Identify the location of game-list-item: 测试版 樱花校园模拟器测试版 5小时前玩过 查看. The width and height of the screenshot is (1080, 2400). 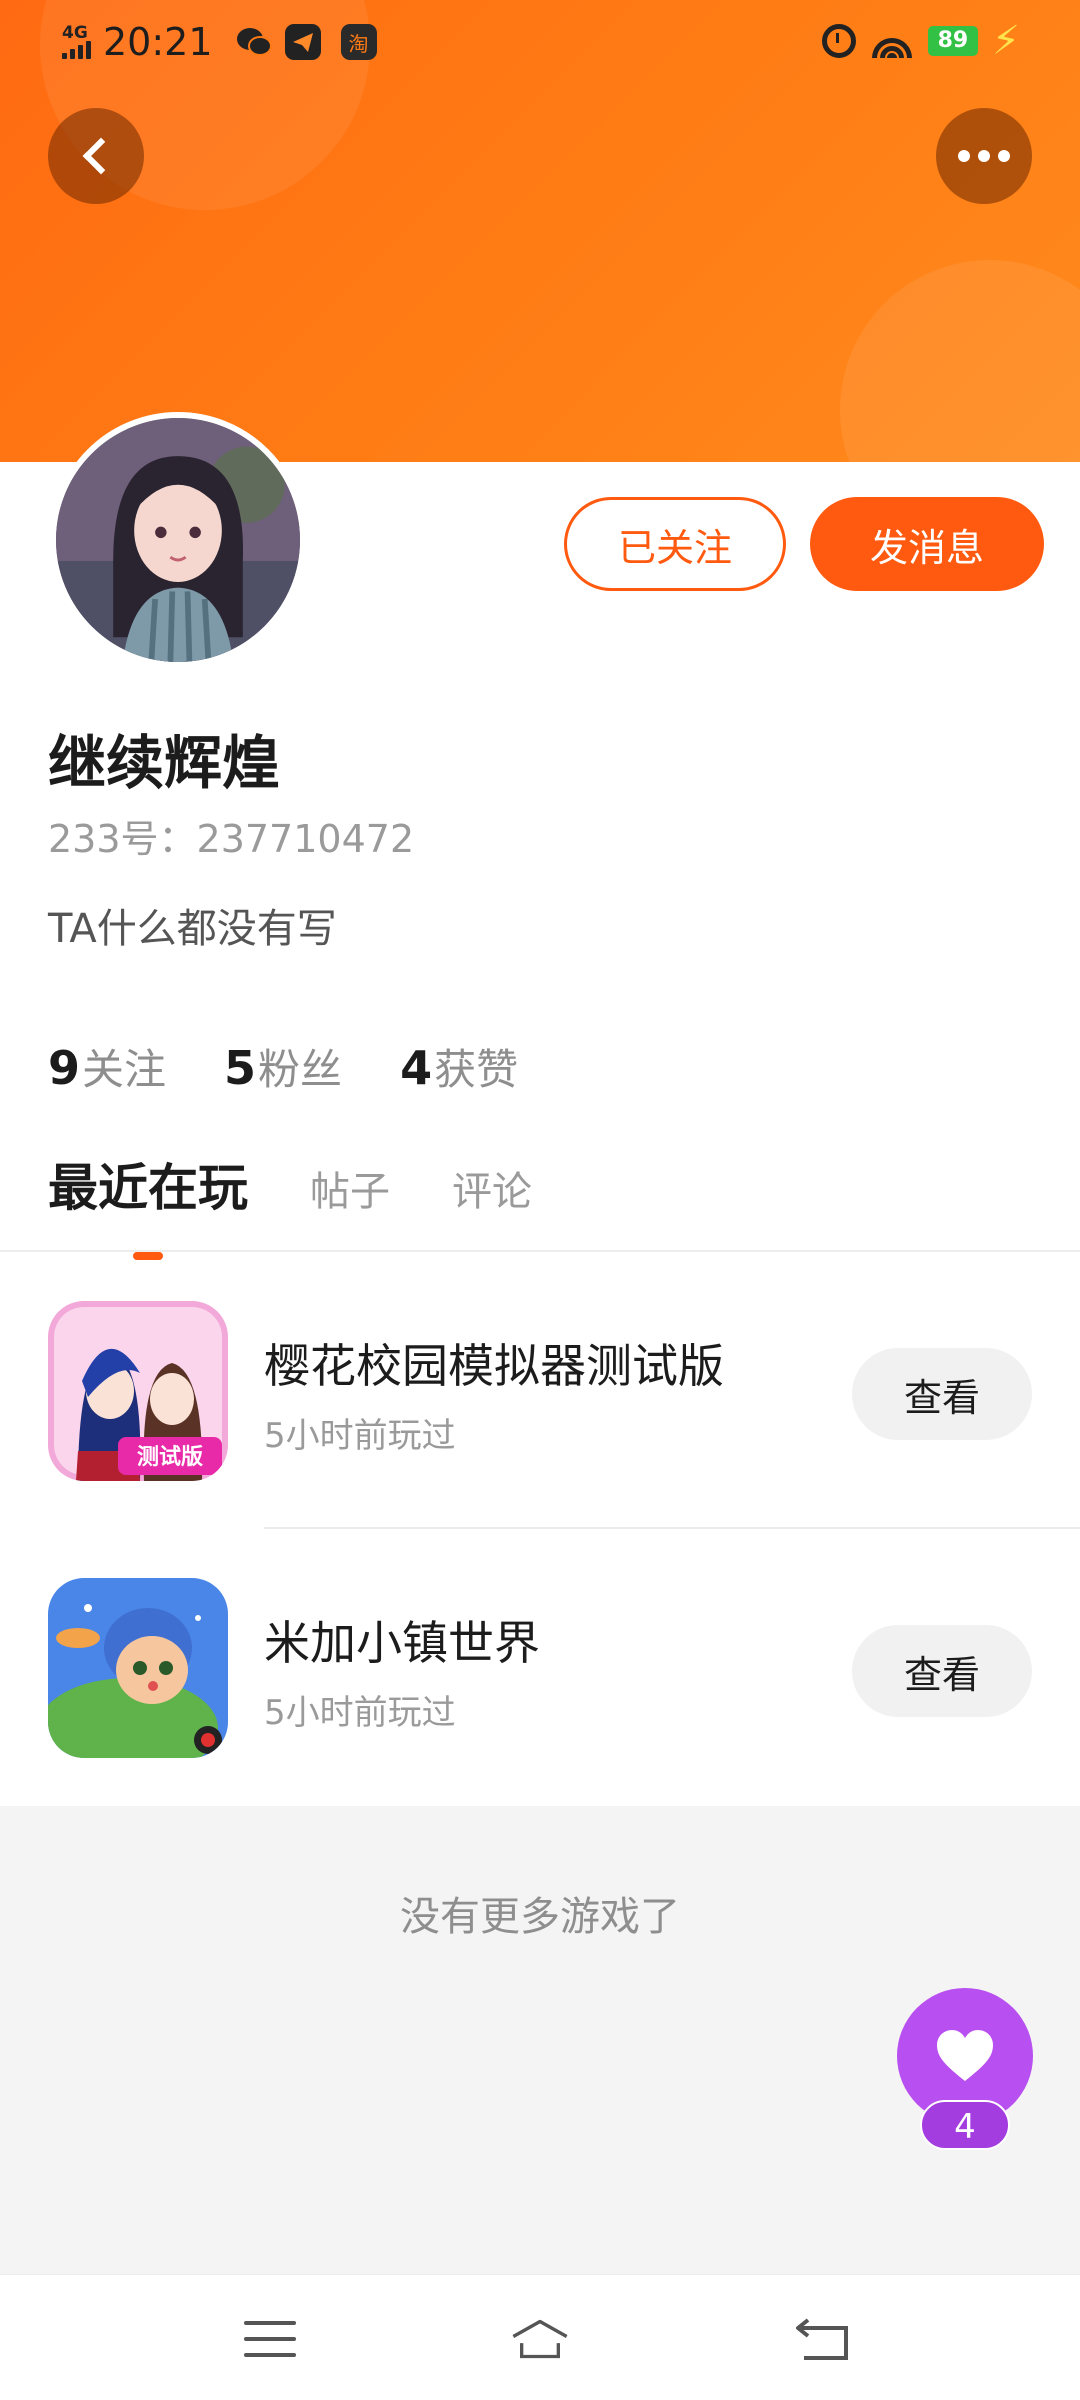
(540, 1391).